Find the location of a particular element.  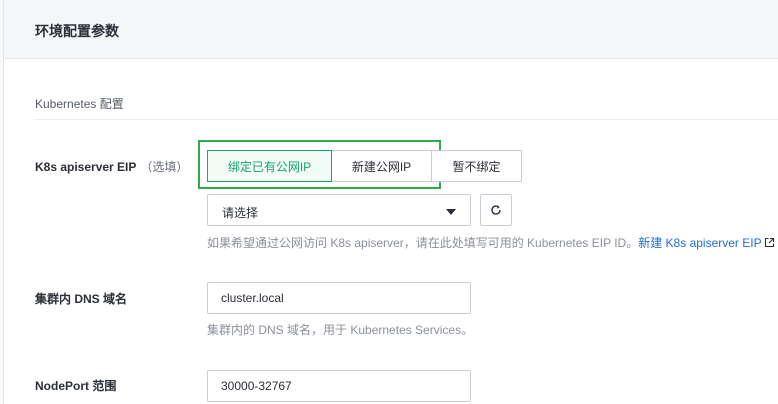

refresh-button is located at coordinates (496, 210).